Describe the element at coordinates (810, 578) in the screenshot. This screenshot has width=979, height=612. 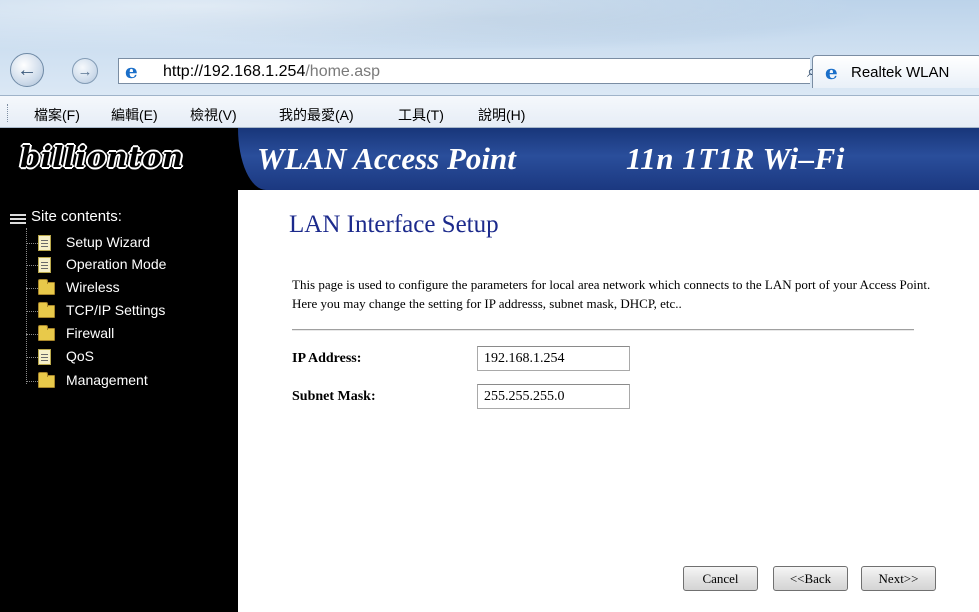
I see `back-step-button: <<Back` at that location.